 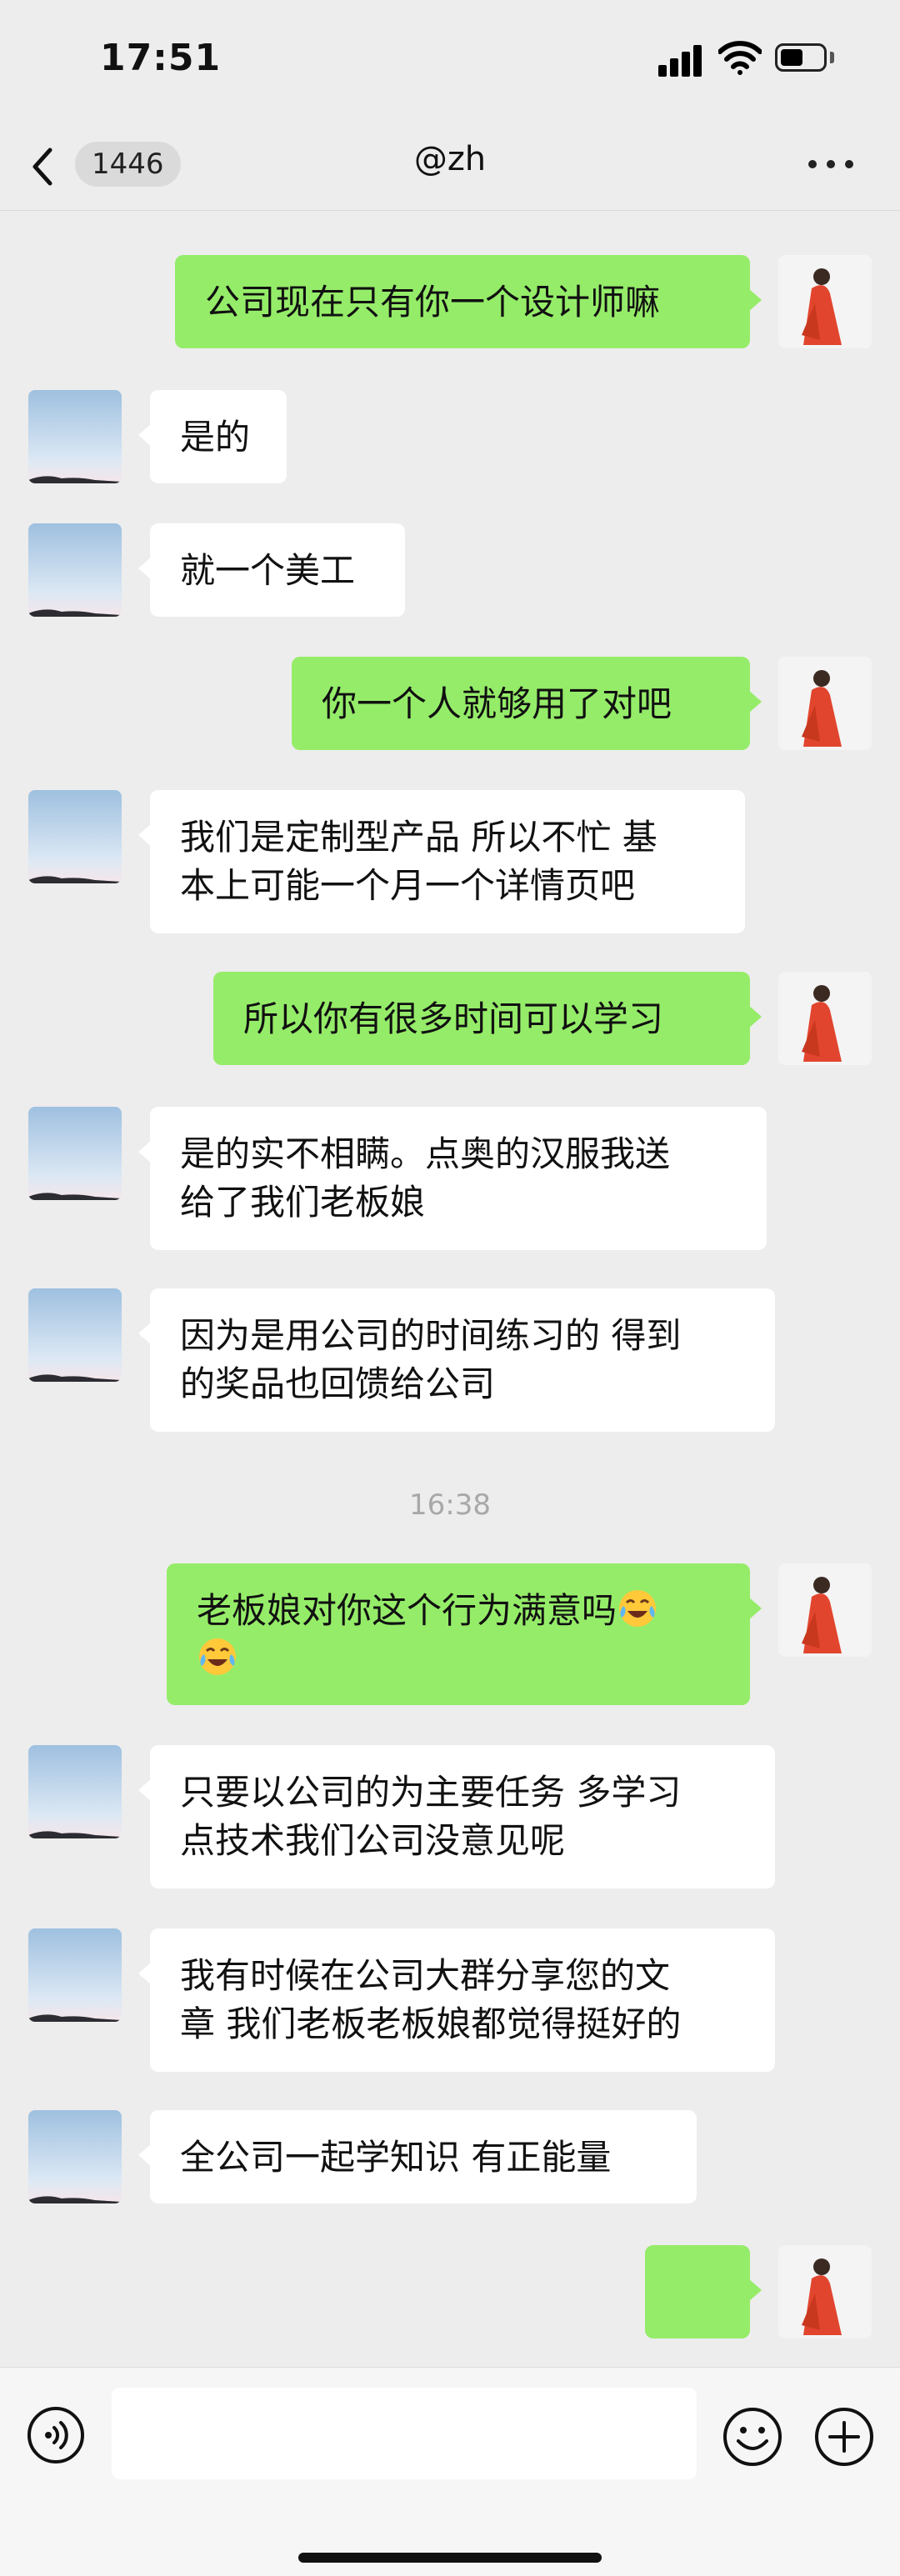 What do you see at coordinates (464, 1634) in the screenshot?
I see `message-bubble-sent: 老板娘对你这个行为满意吗` at bounding box center [464, 1634].